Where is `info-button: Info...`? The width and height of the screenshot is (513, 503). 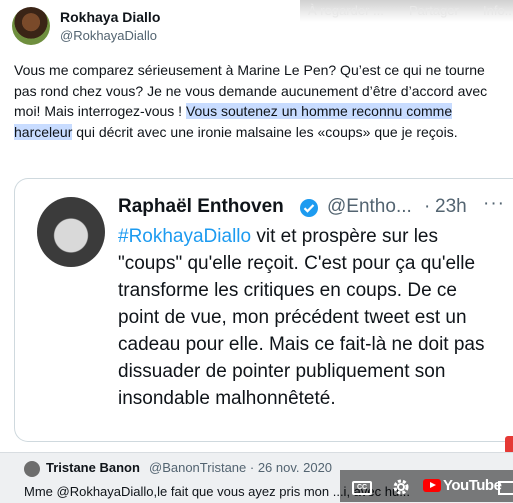 info-button: Info... is located at coordinates (498, 10).